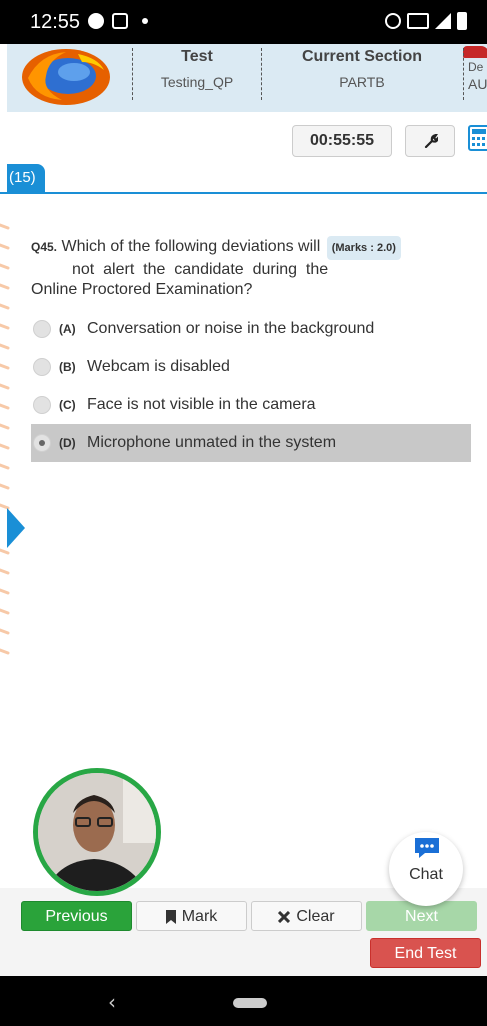  I want to click on clear-button: Clear, so click(306, 916).